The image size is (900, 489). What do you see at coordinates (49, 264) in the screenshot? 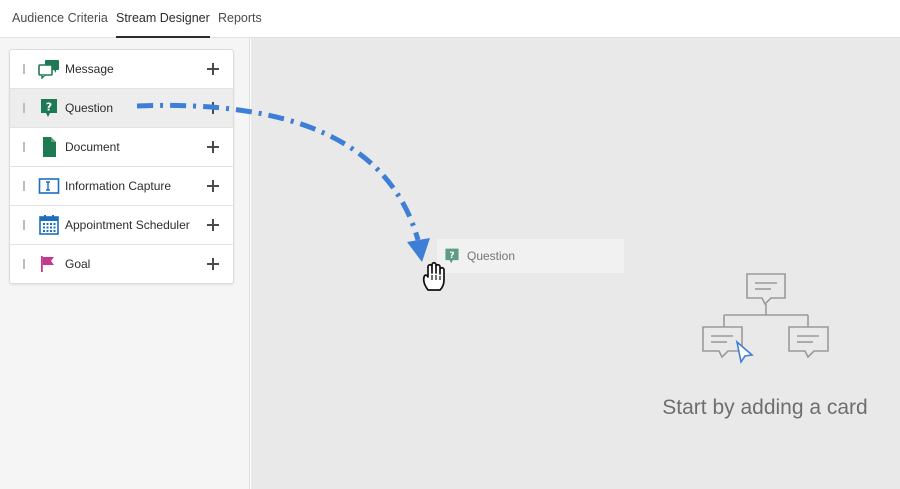
I see `flag-icon` at bounding box center [49, 264].